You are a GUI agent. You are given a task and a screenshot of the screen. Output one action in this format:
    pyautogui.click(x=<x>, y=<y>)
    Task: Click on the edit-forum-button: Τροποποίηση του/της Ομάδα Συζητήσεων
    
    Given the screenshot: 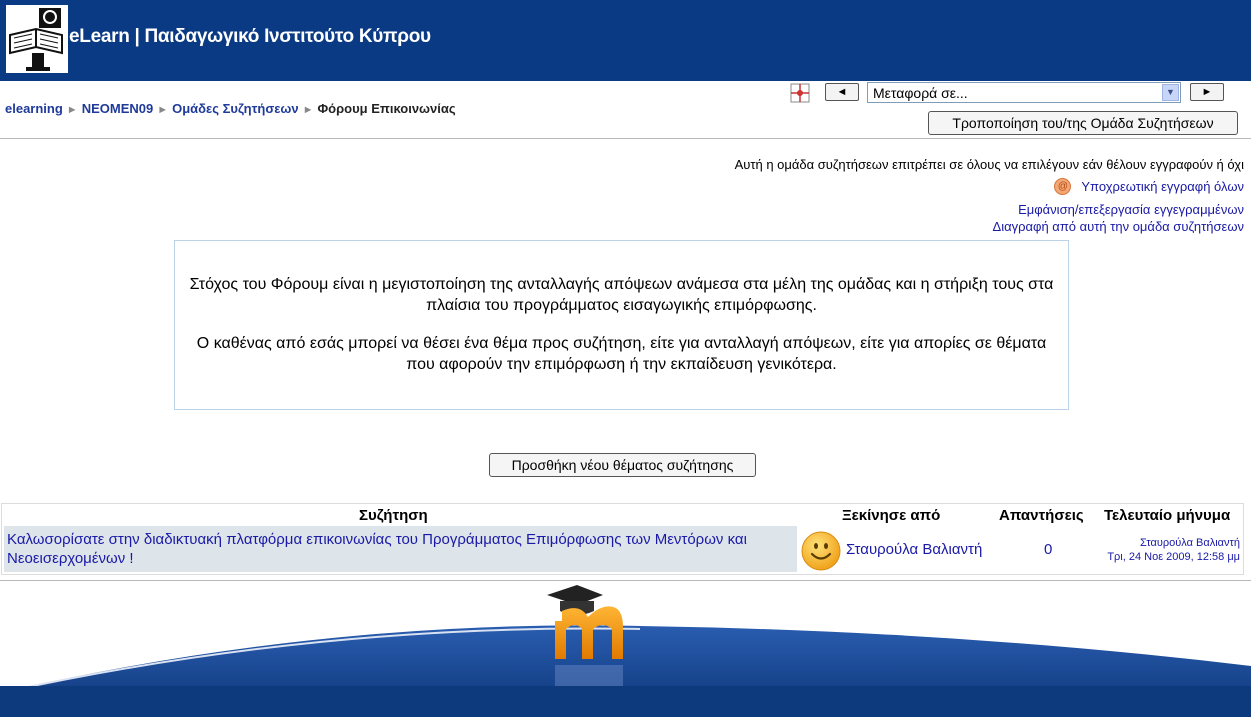 What is the action you would take?
    pyautogui.click(x=1083, y=123)
    